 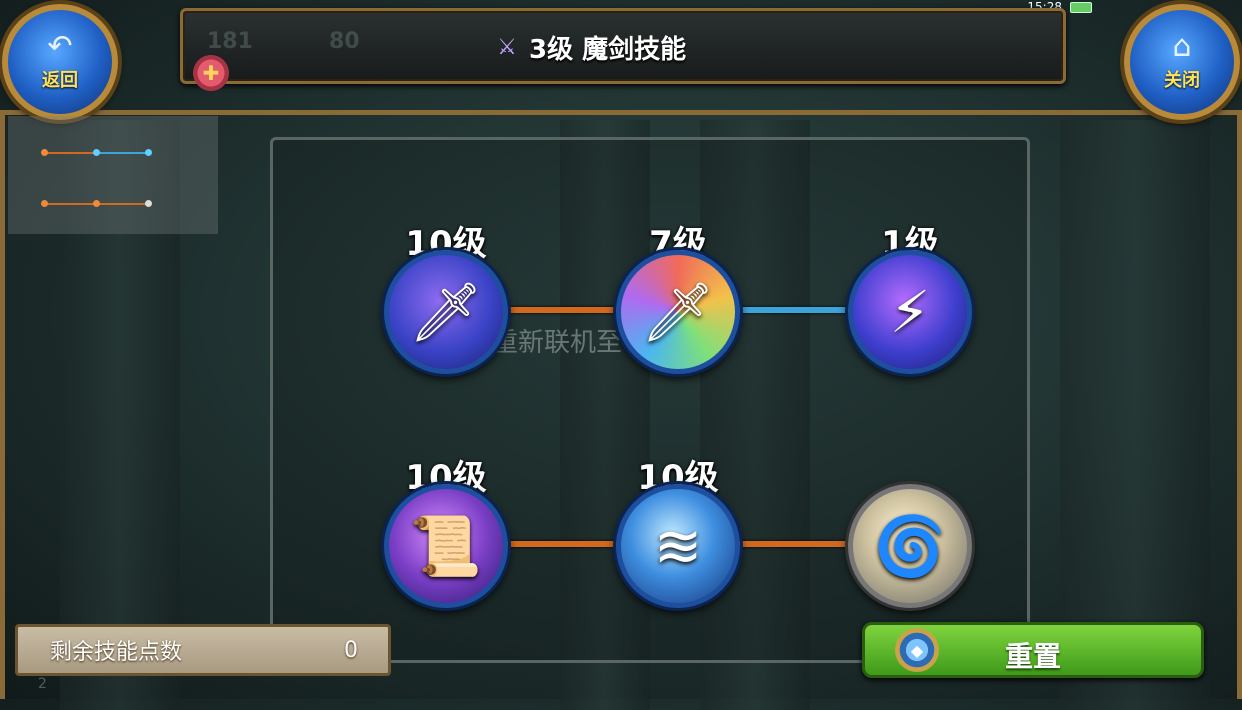 What do you see at coordinates (1182, 80) in the screenshot?
I see `close-label: 关闭` at bounding box center [1182, 80].